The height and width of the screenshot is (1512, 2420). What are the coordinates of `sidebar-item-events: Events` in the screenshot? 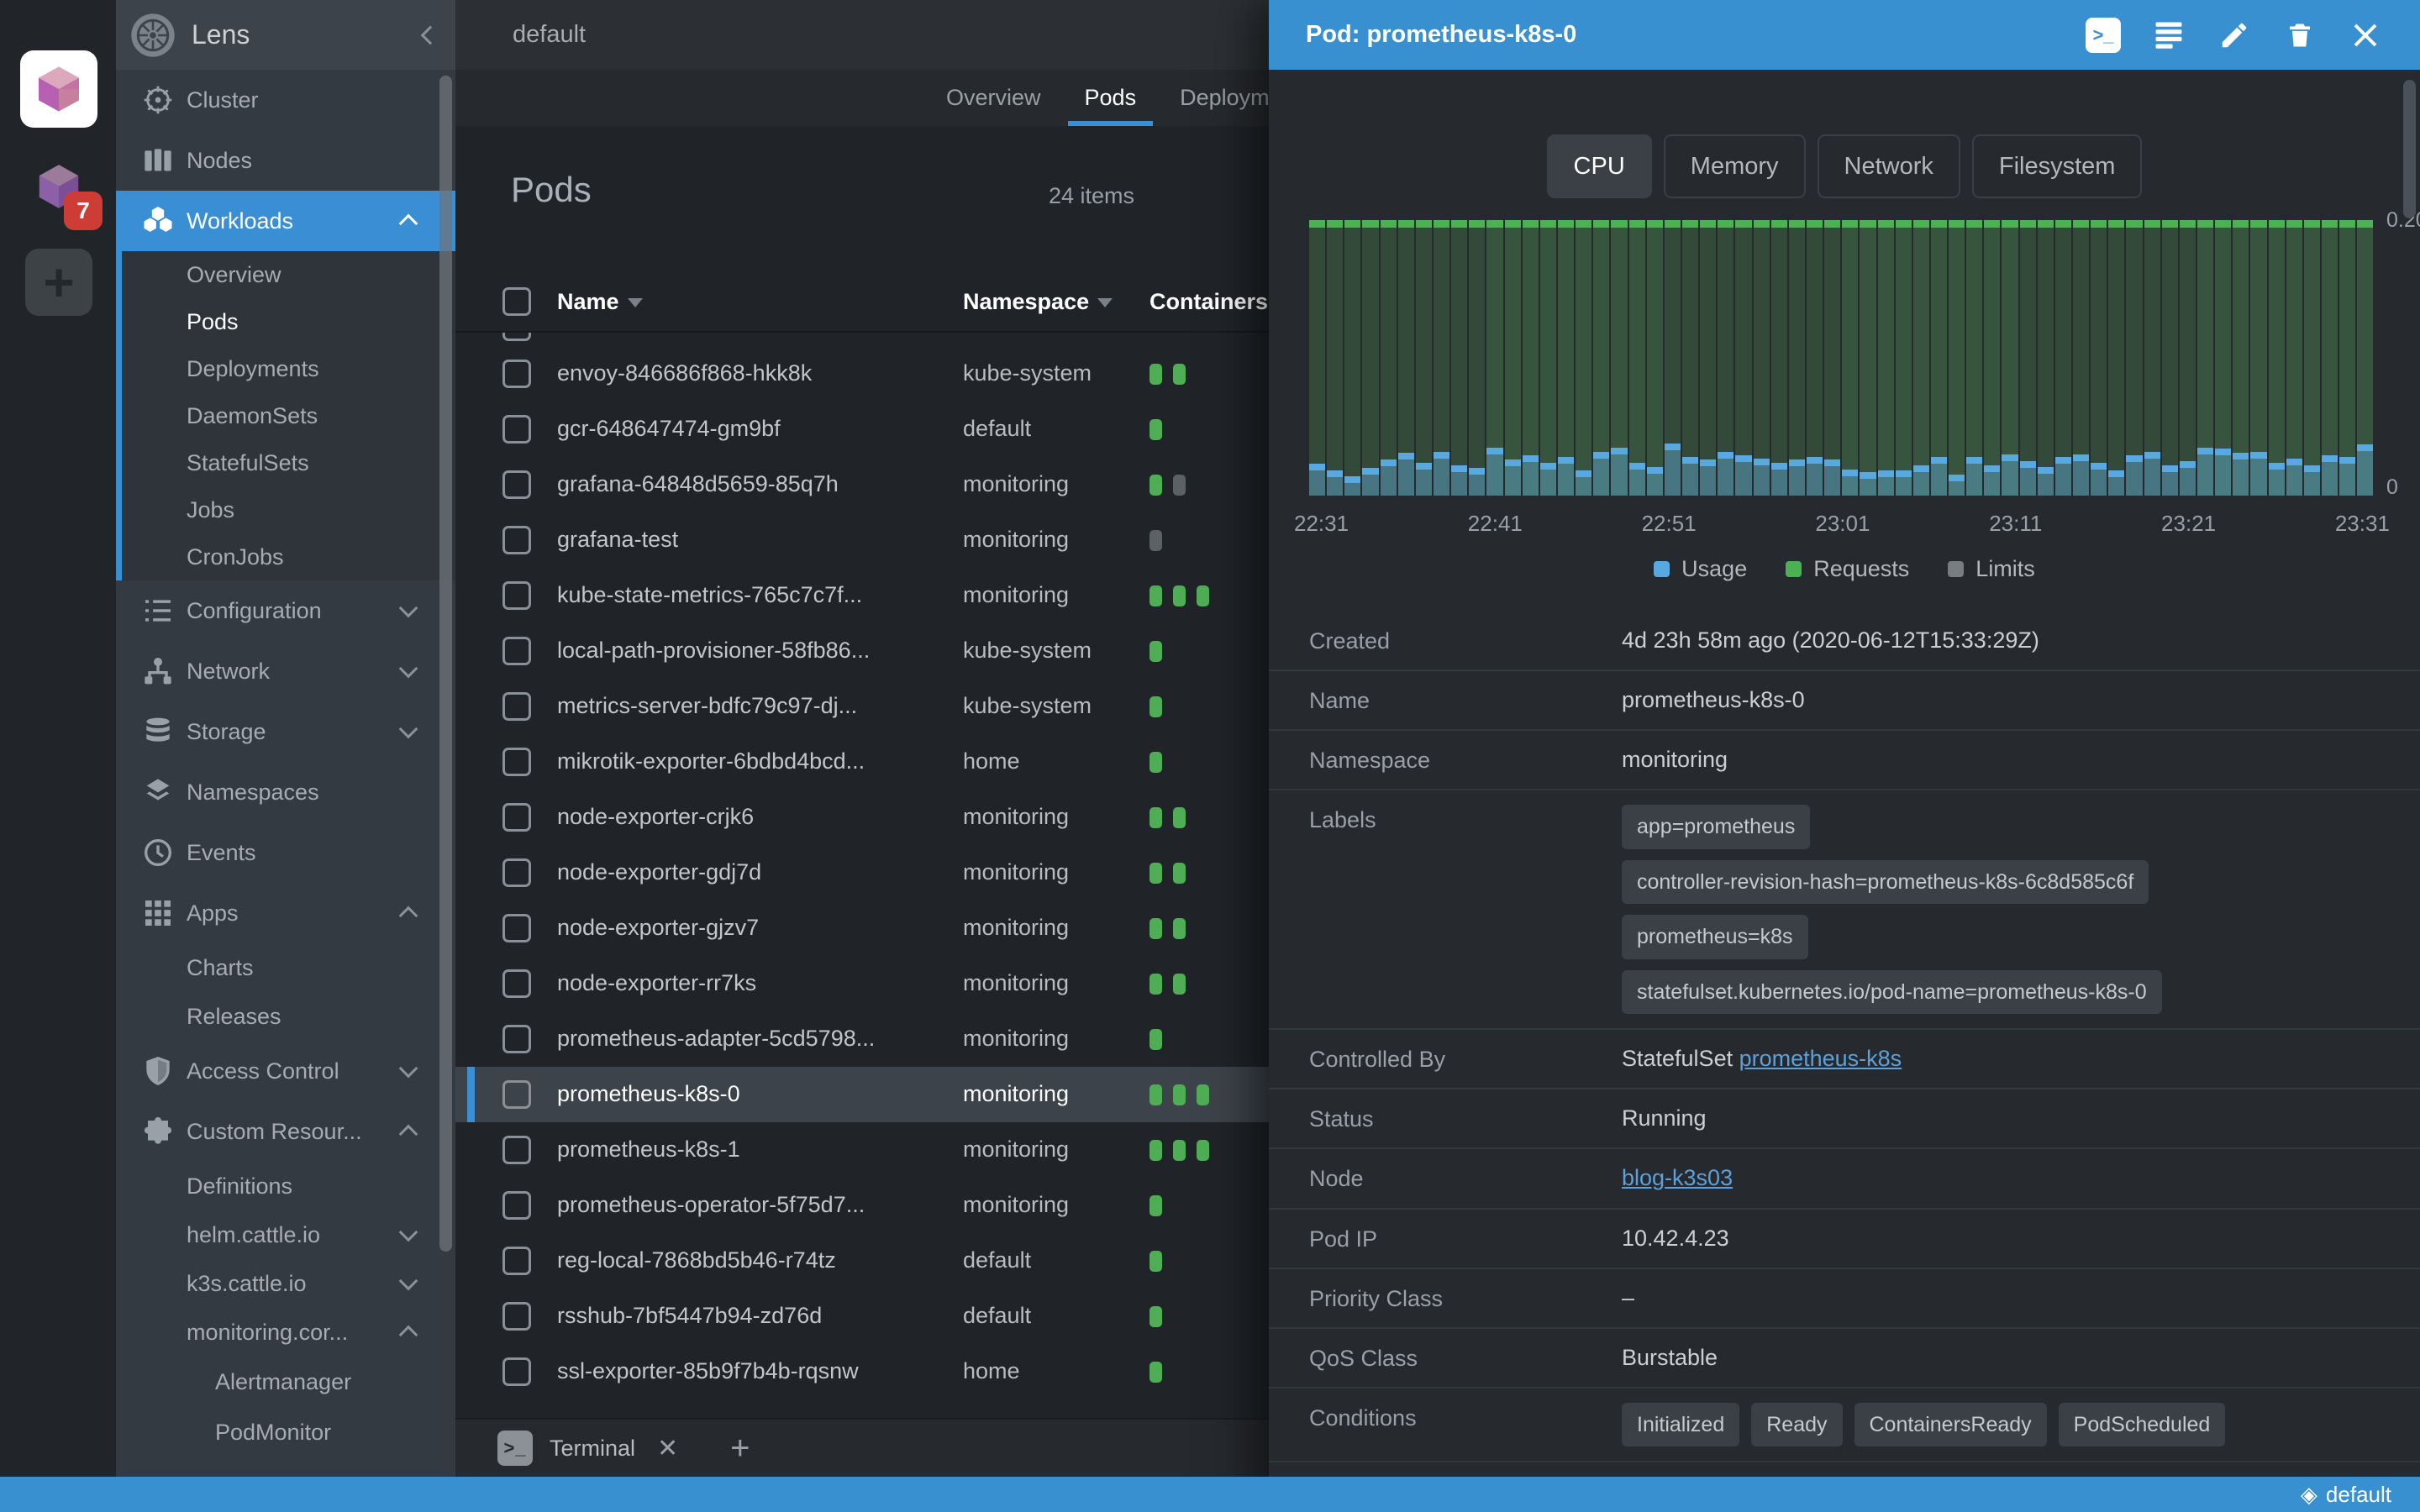 It's located at (285, 852).